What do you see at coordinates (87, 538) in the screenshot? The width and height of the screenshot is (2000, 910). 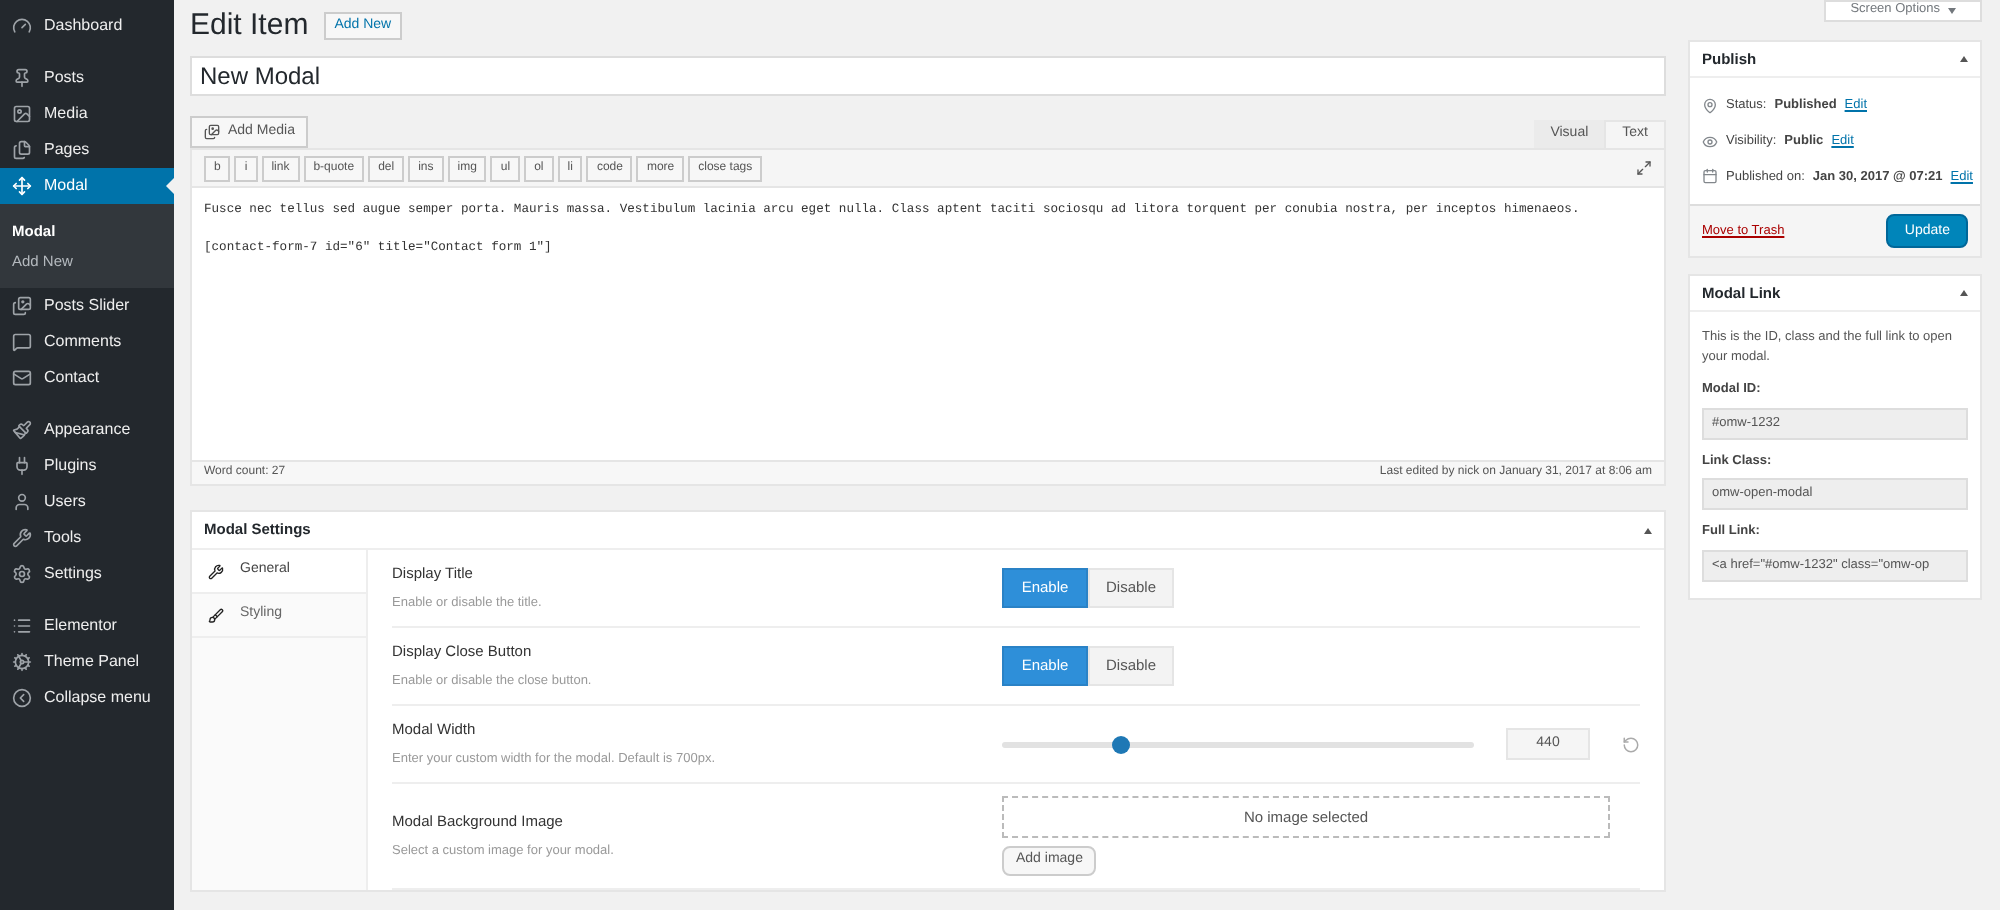 I see `sidebar-item: Tools` at bounding box center [87, 538].